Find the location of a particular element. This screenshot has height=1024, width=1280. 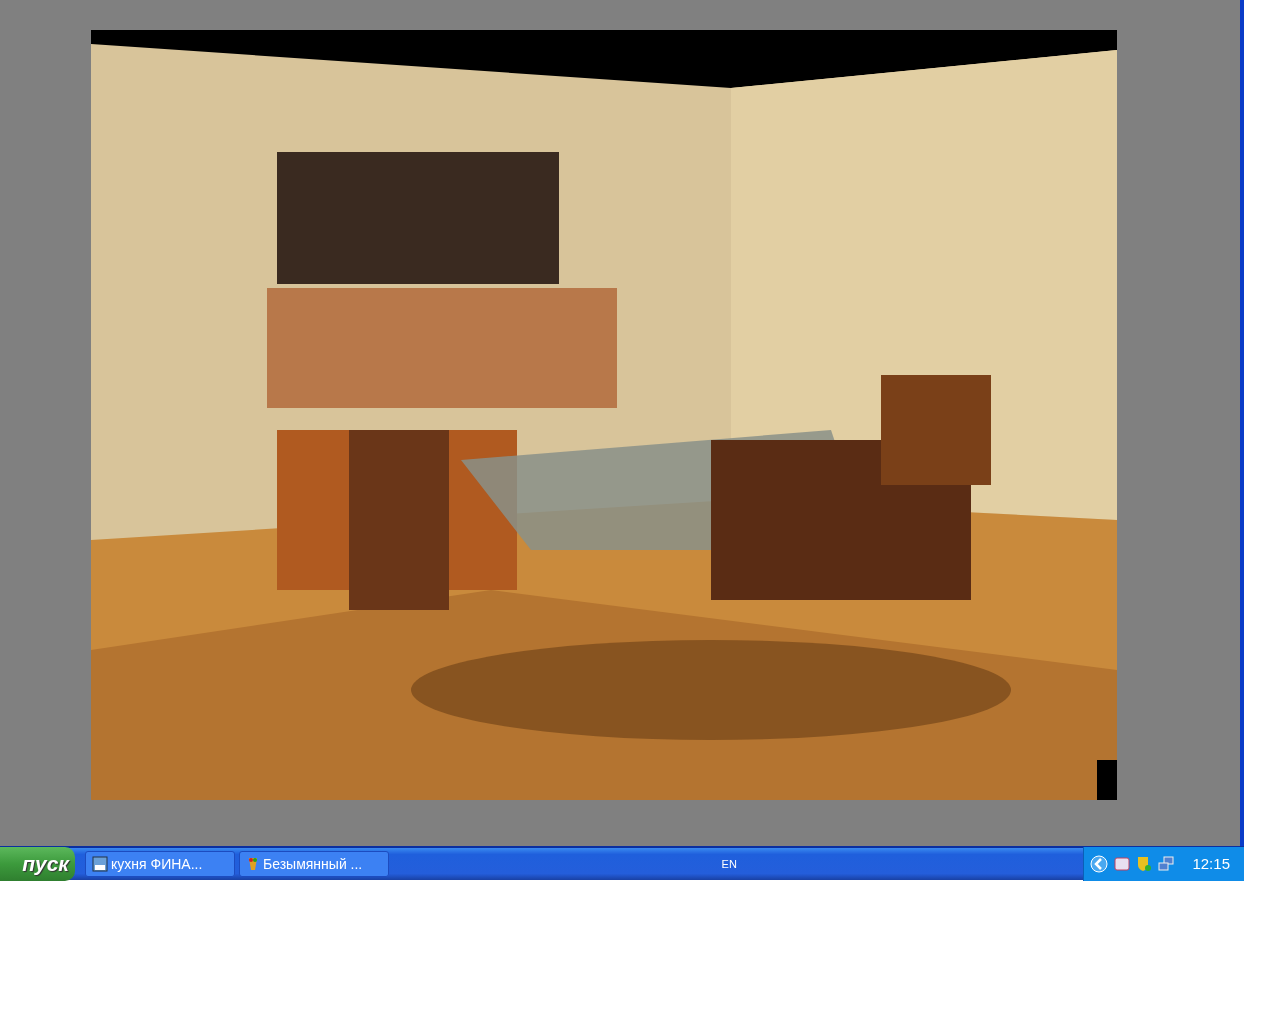

language-indicator: EN is located at coordinates (729, 864).